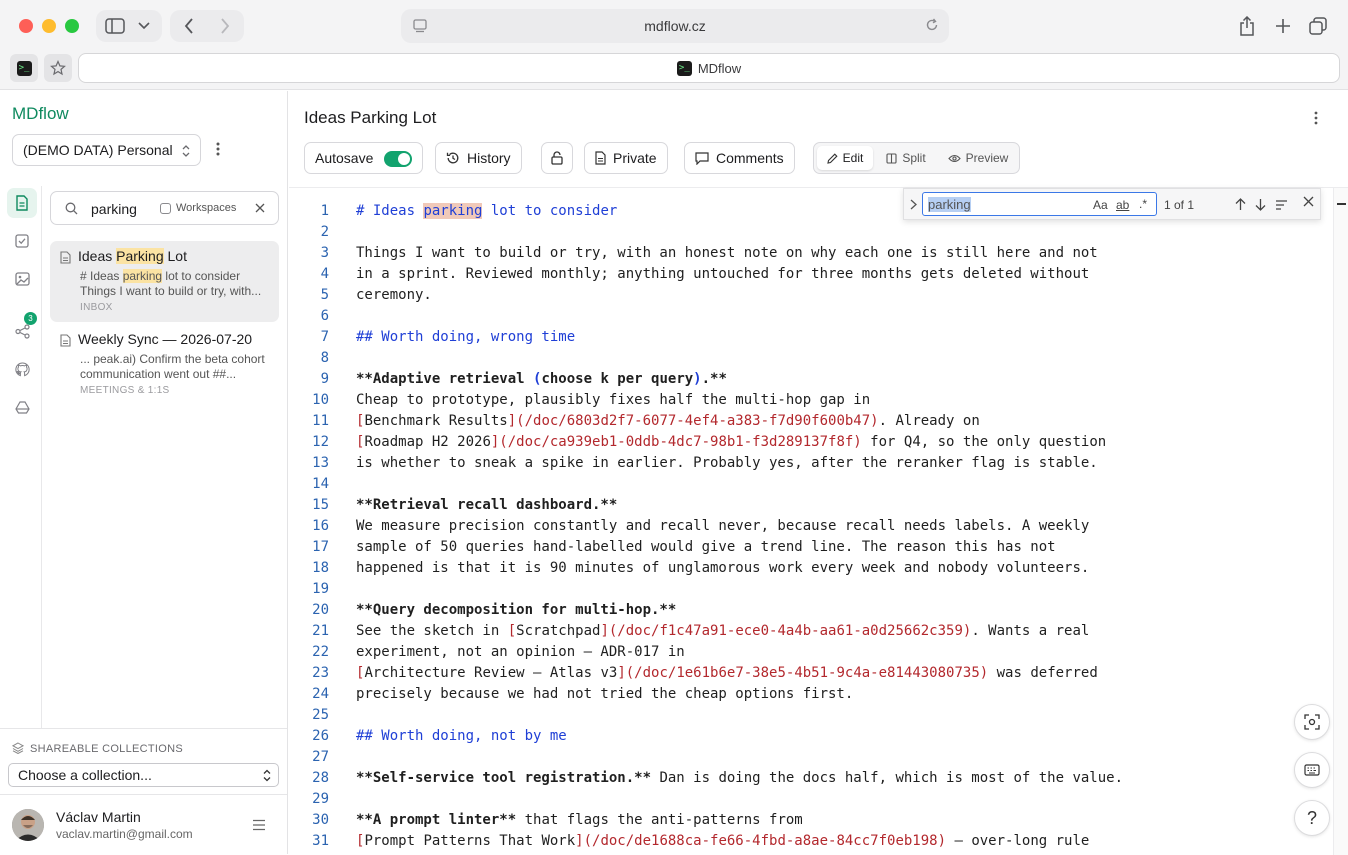 The image size is (1348, 855). What do you see at coordinates (470, 841) in the screenshot?
I see `link-text: Prompt Patterns That Work` at bounding box center [470, 841].